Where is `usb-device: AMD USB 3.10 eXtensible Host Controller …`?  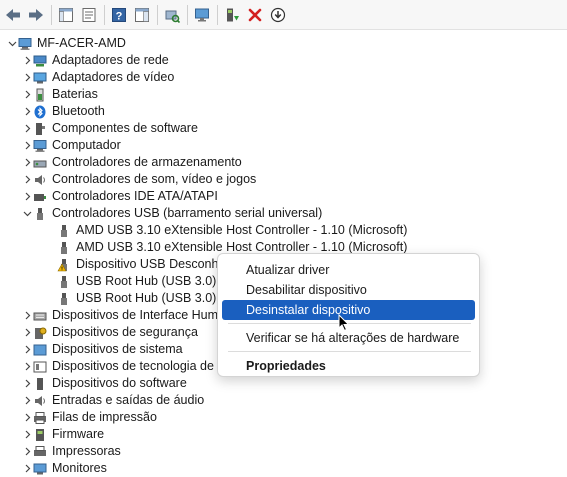 usb-device: AMD USB 3.10 eXtensible Host Controller … is located at coordinates (232, 230).